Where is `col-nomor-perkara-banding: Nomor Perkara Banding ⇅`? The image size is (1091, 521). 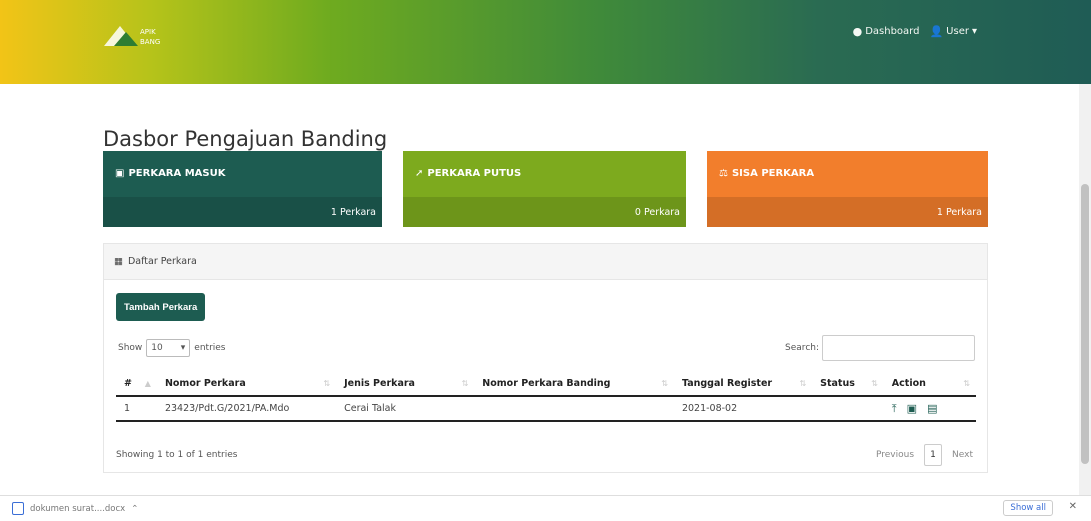 col-nomor-perkara-banding: Nomor Perkara Banding ⇅ is located at coordinates (574, 384).